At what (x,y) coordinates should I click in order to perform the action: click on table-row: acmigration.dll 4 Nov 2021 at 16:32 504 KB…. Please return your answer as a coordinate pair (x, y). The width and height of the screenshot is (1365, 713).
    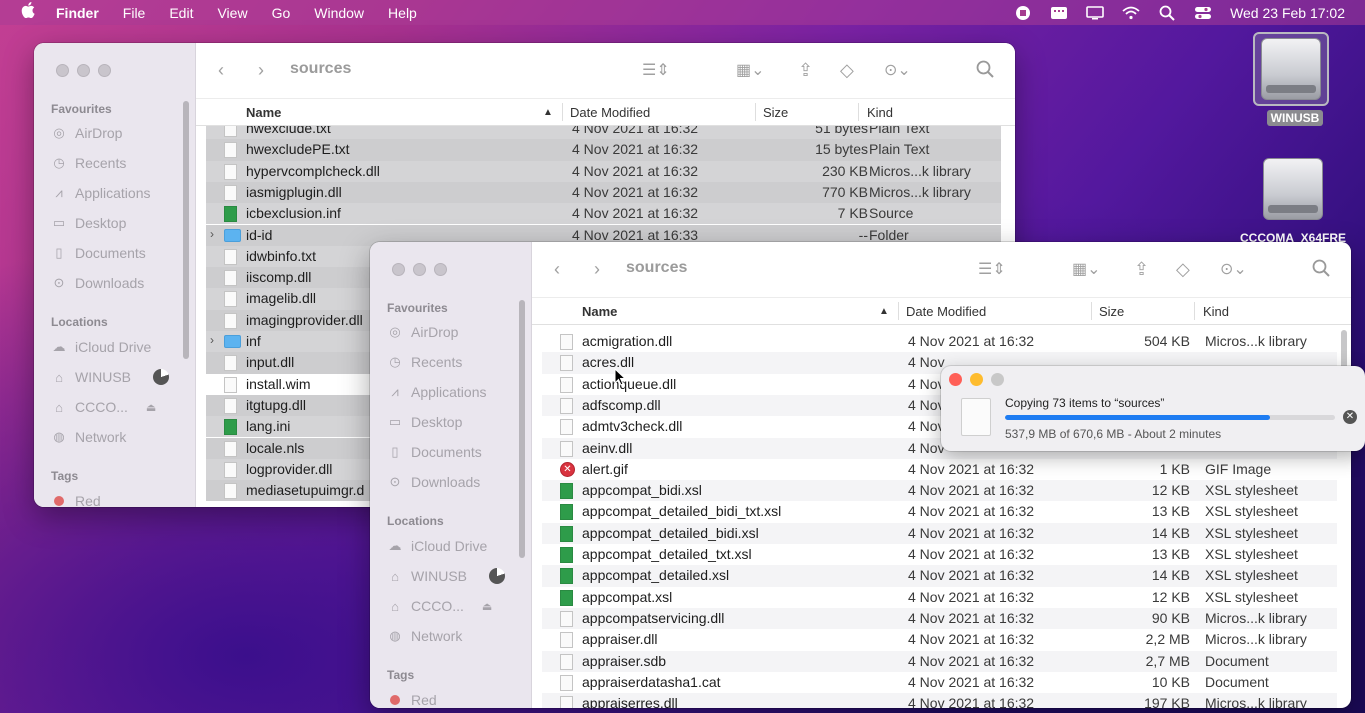
    Looking at the image, I should click on (939, 341).